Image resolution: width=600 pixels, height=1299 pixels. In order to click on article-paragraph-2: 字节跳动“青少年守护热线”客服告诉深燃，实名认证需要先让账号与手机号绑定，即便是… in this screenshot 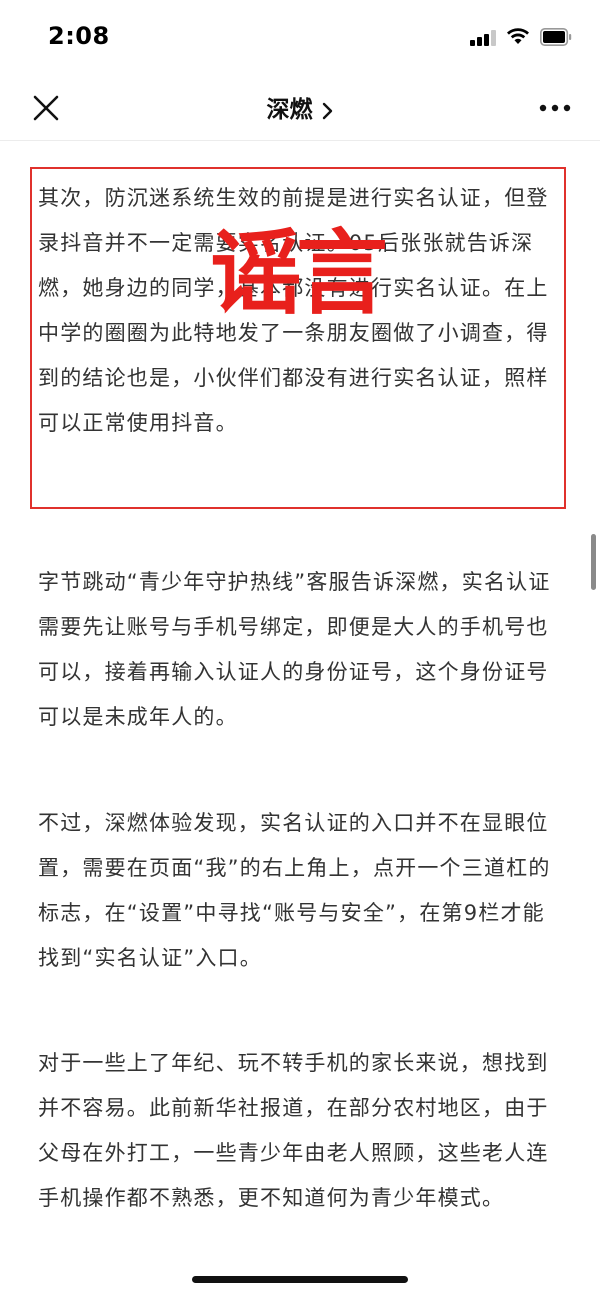, I will do `click(294, 649)`.